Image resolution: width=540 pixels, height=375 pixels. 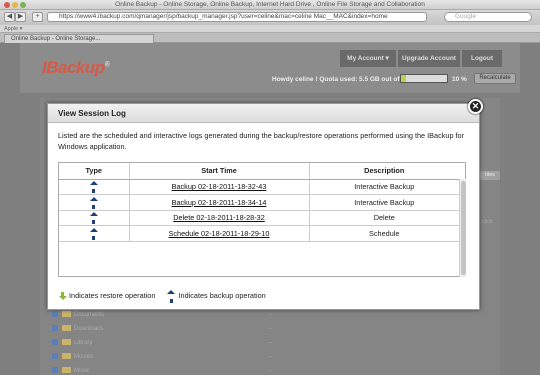 I want to click on upgrade-account-button: Upgrade Account, so click(x=429, y=58).